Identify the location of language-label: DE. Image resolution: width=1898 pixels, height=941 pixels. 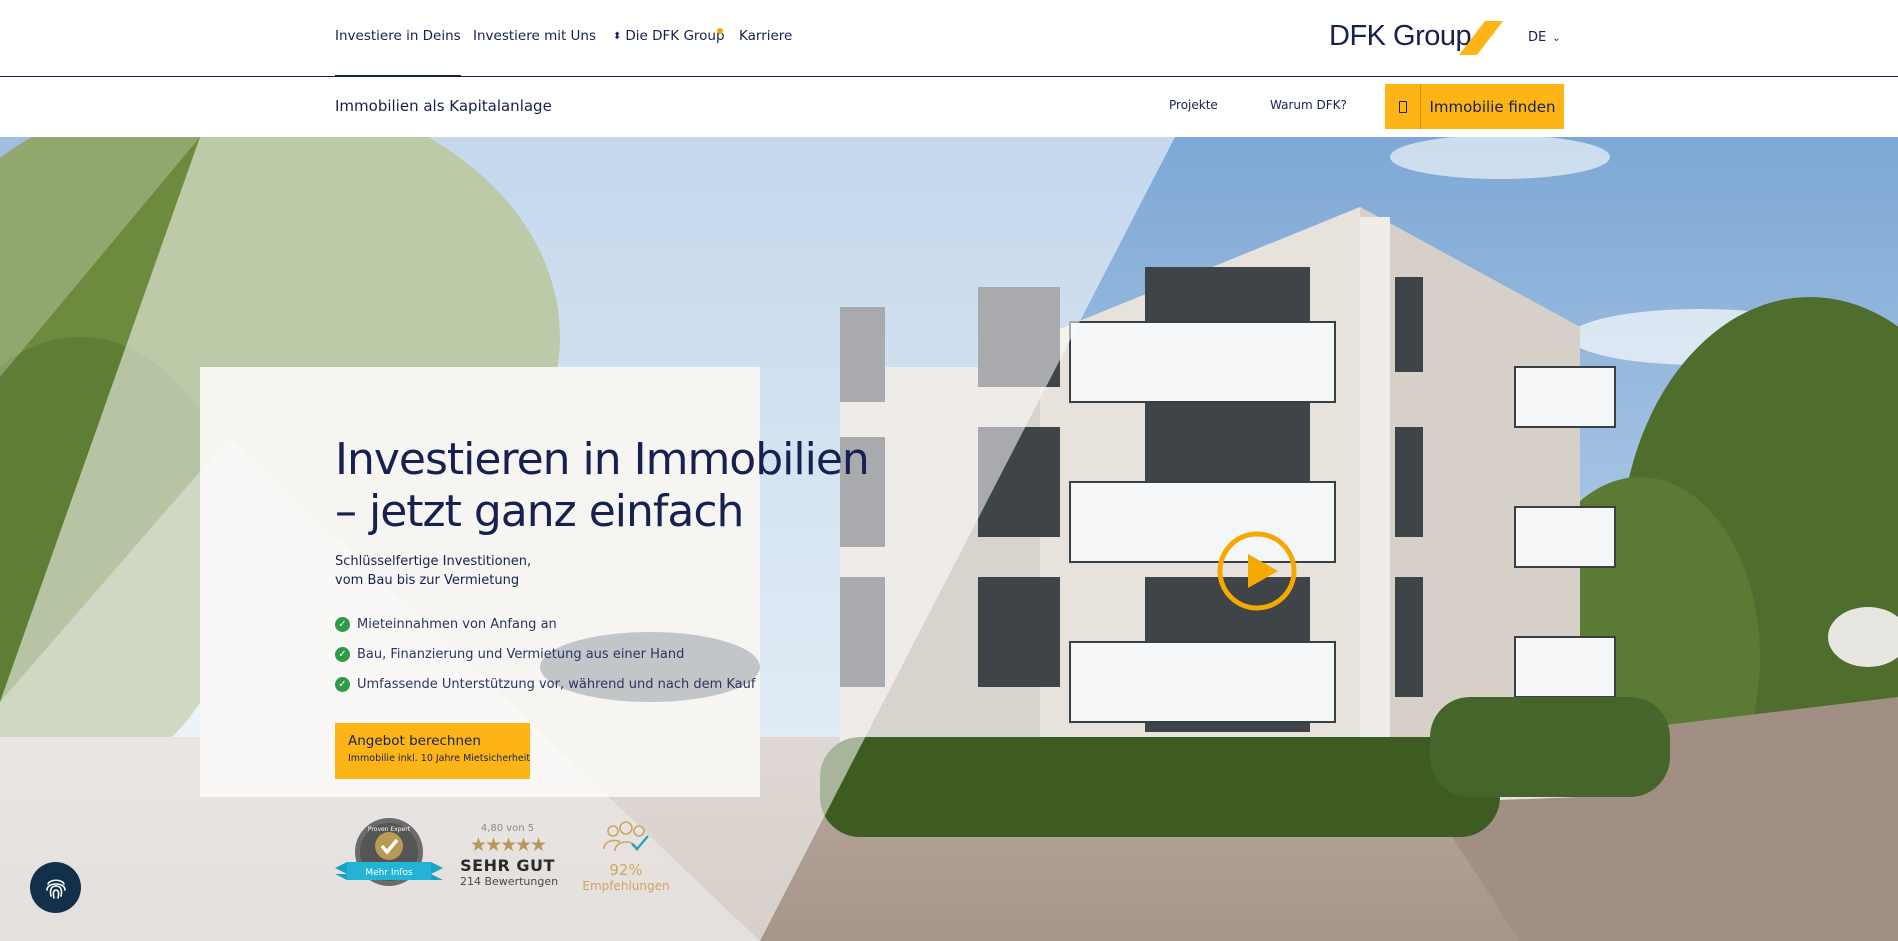
(1537, 37).